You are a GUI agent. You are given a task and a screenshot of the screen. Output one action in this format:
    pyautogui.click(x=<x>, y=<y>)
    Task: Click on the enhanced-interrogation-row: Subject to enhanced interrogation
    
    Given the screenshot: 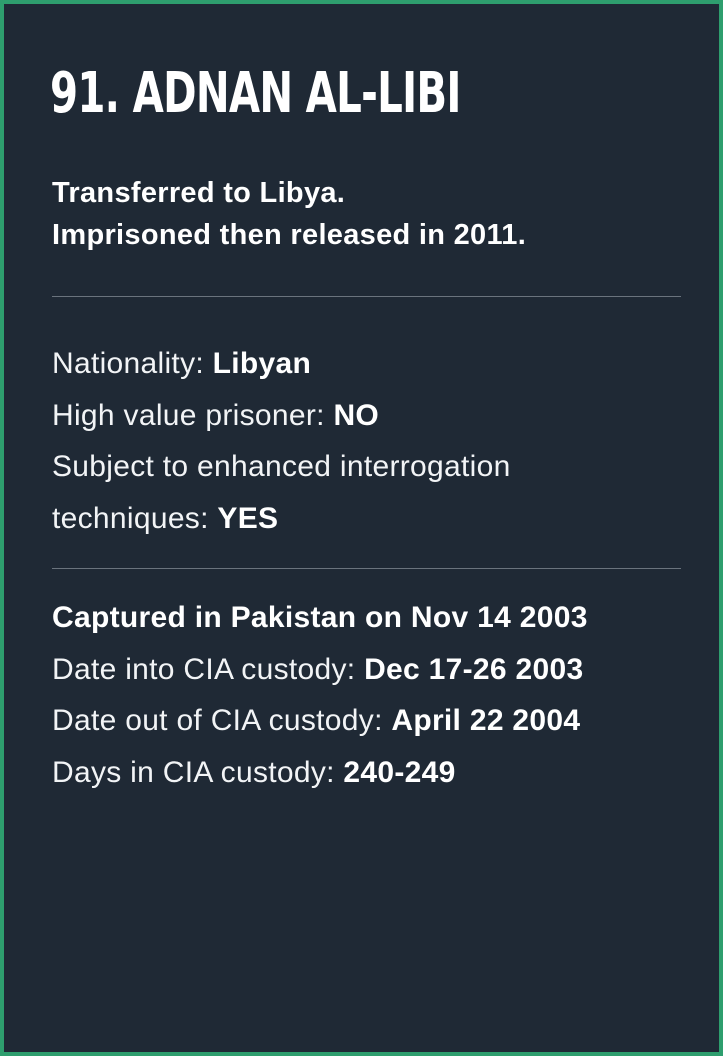 What is the action you would take?
    pyautogui.click(x=281, y=467)
    